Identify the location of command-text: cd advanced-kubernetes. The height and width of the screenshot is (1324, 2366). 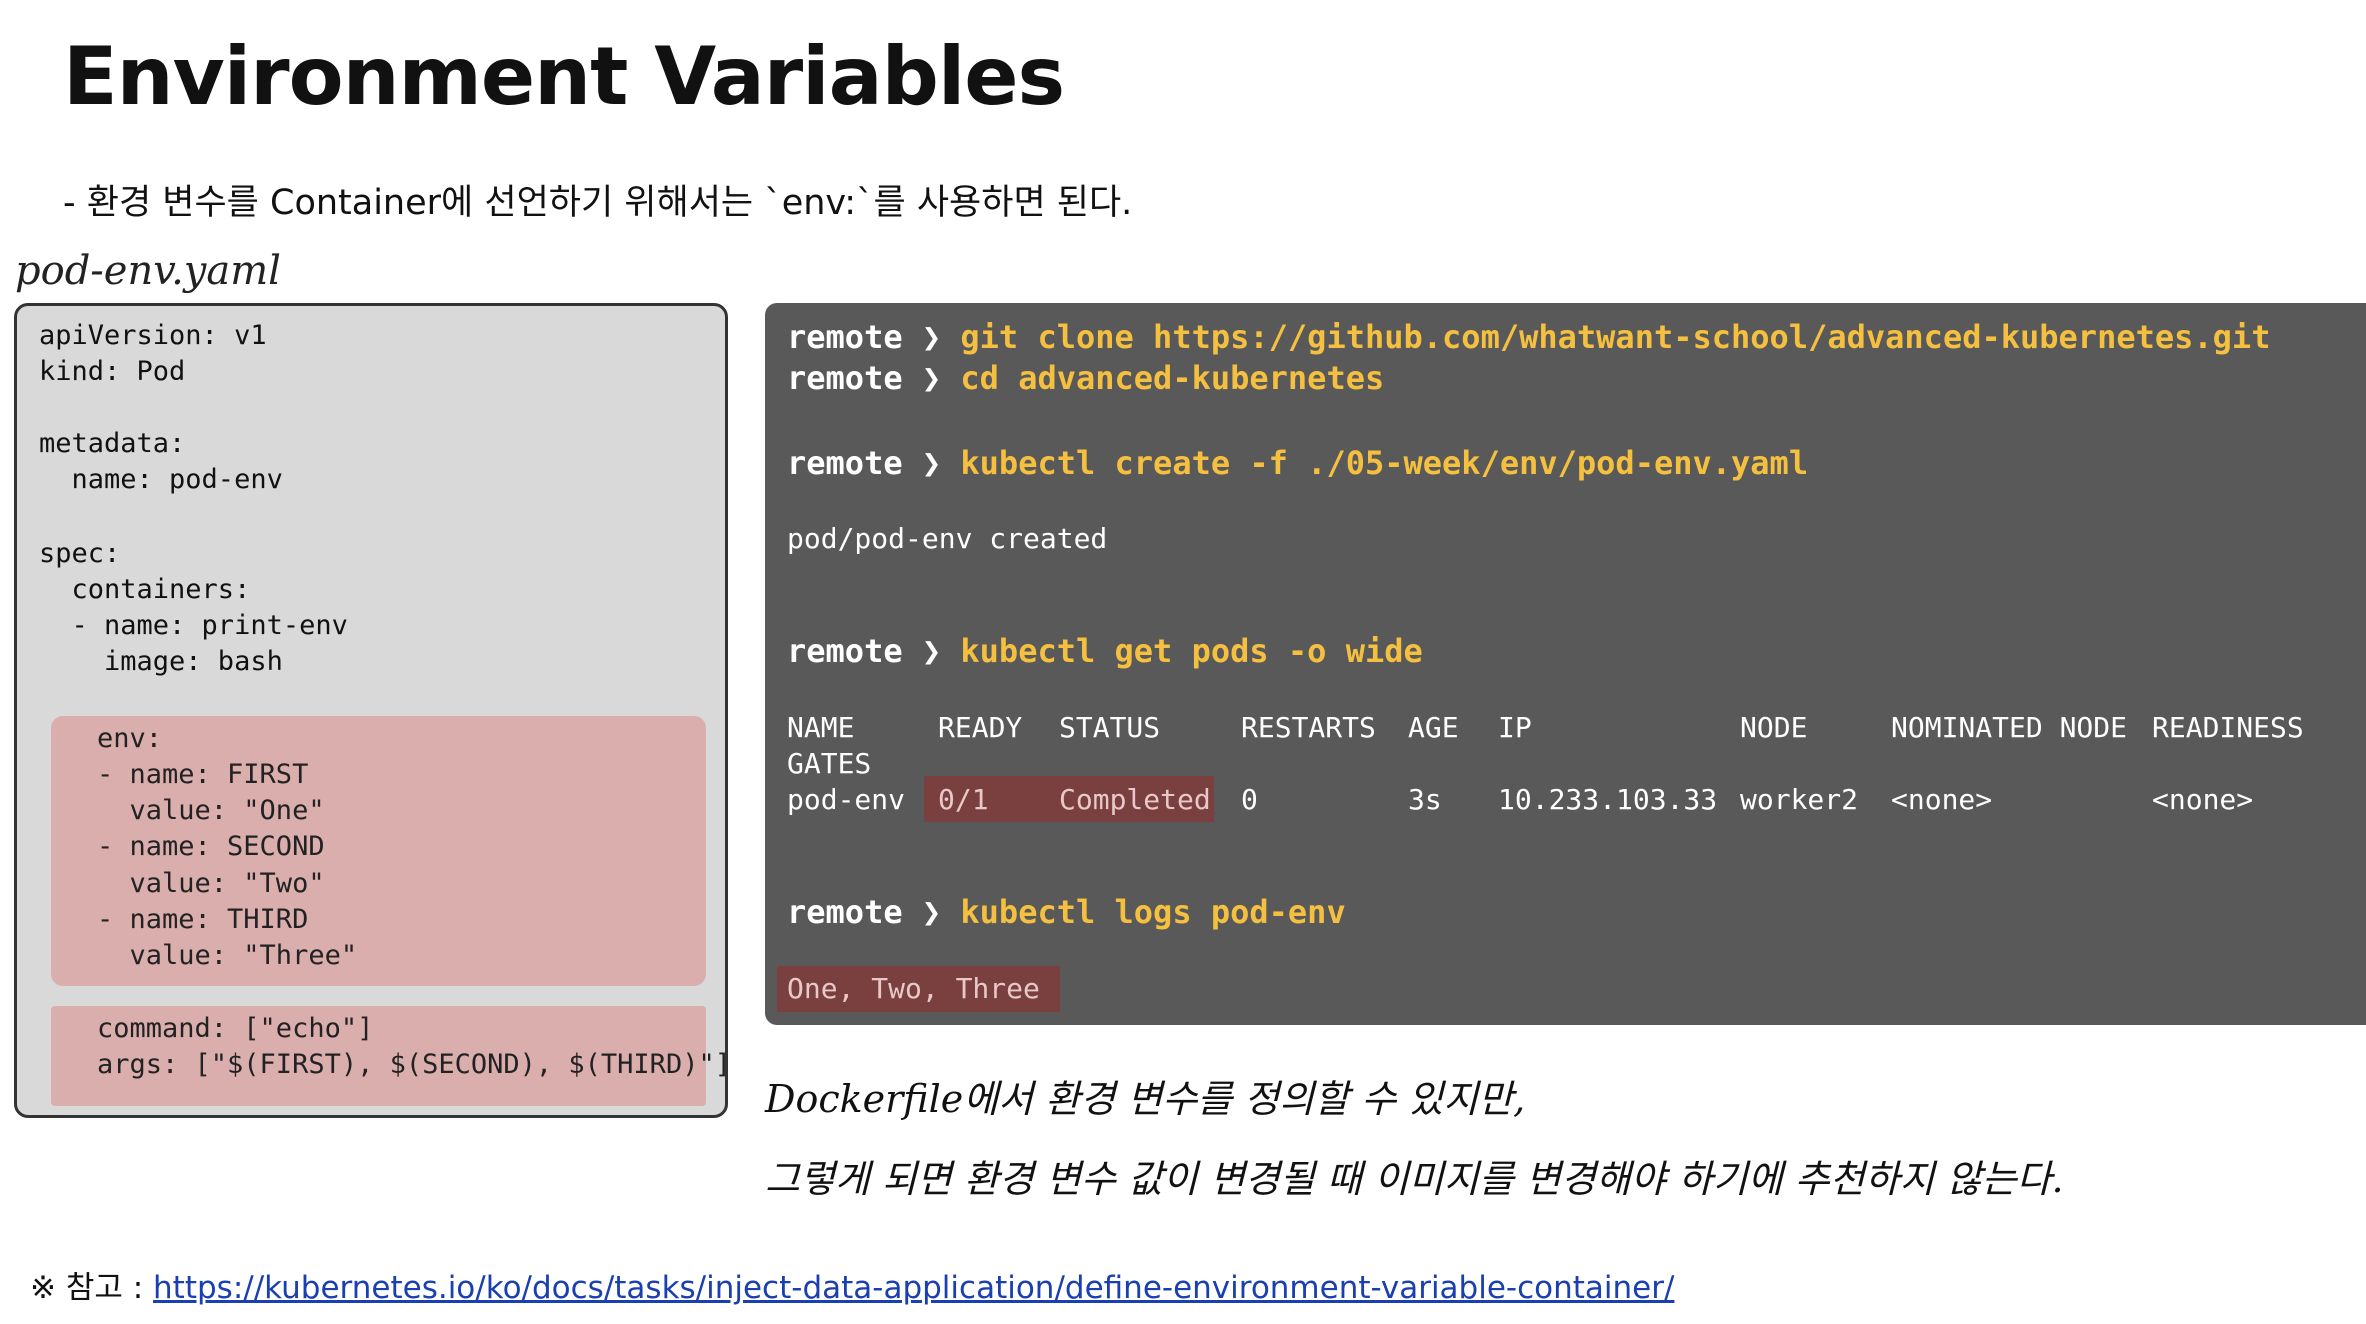
(1172, 378).